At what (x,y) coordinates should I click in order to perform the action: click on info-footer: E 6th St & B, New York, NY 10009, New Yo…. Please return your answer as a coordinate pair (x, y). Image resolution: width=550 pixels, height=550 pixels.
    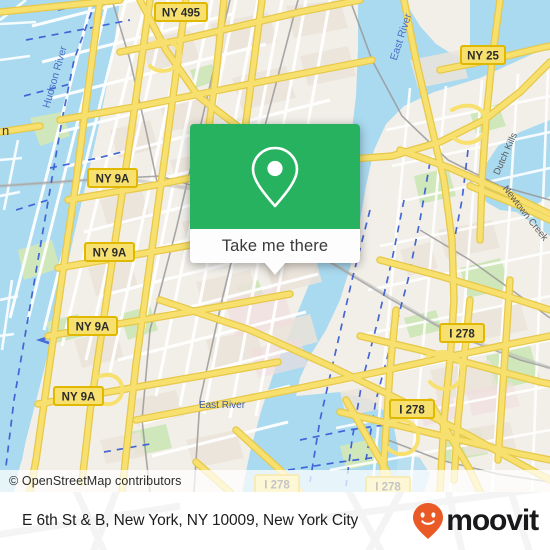
    Looking at the image, I should click on (275, 521).